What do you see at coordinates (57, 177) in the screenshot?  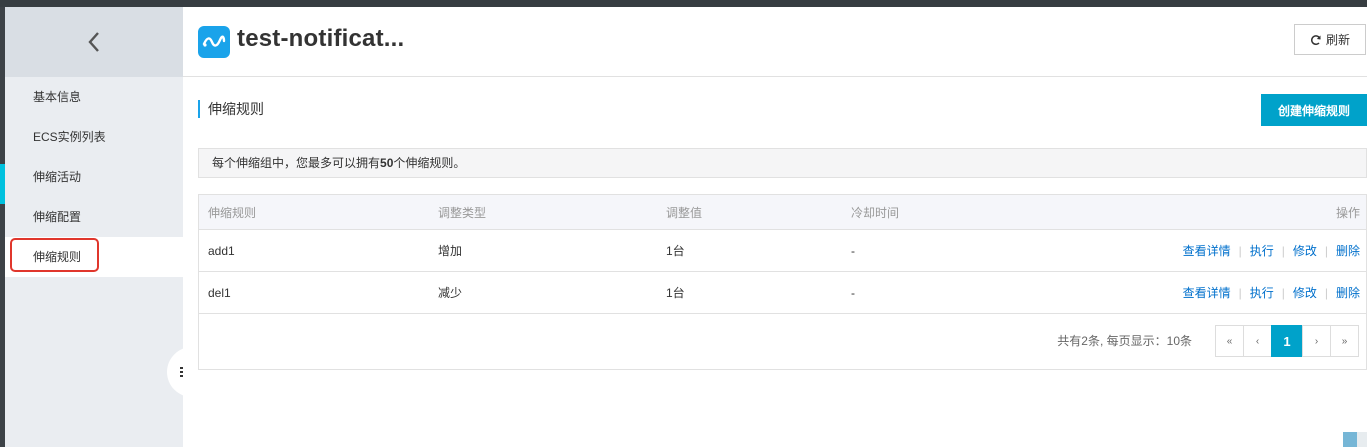 I see `sidebar-item-label: 伸缩活动` at bounding box center [57, 177].